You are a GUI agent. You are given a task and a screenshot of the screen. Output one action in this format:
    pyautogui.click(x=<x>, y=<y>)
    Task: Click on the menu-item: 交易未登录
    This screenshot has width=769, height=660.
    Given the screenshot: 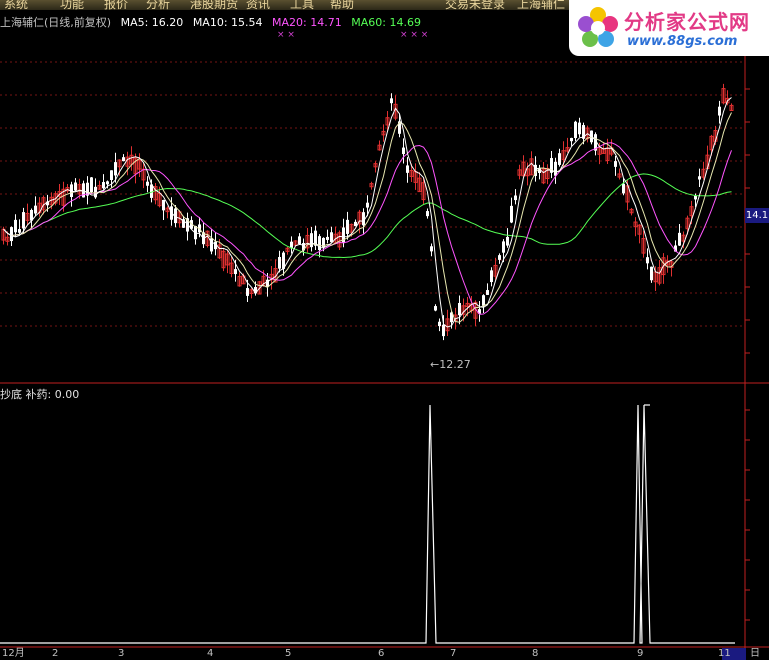 What is the action you would take?
    pyautogui.click(x=475, y=5)
    